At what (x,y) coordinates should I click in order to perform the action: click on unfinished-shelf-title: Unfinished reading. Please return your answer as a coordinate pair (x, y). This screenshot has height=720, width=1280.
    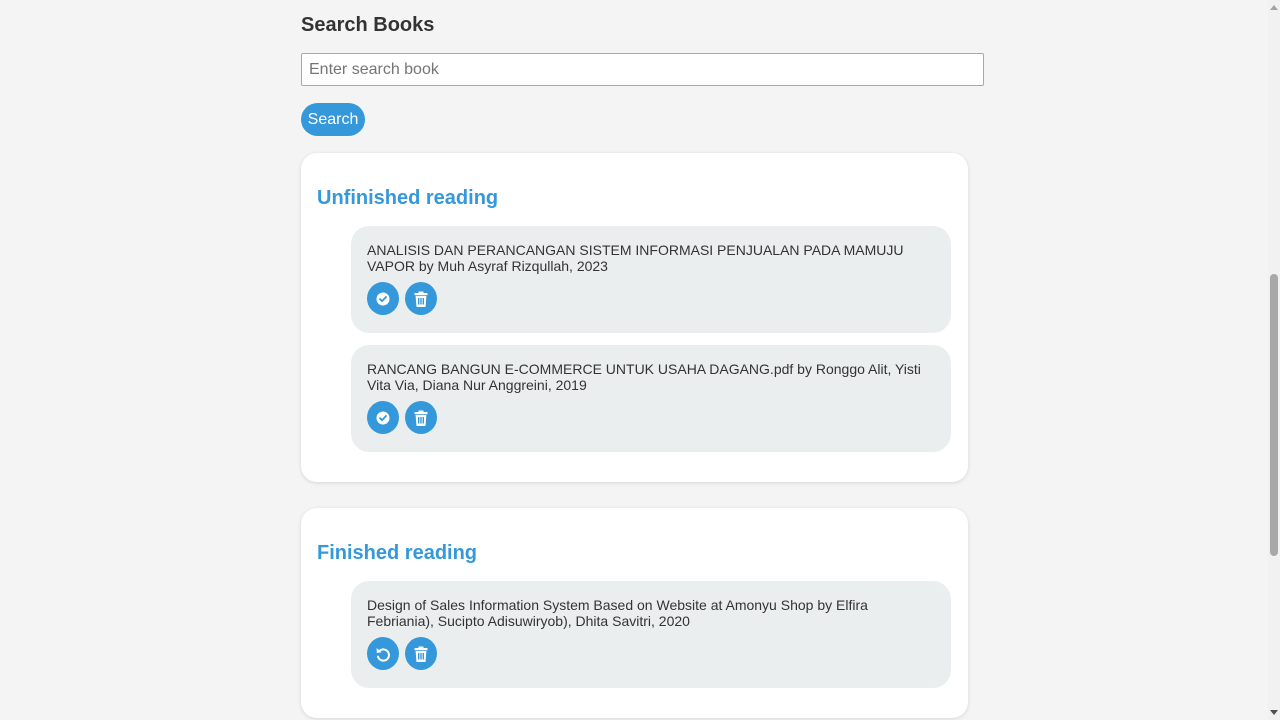
    Looking at the image, I should click on (408, 198).